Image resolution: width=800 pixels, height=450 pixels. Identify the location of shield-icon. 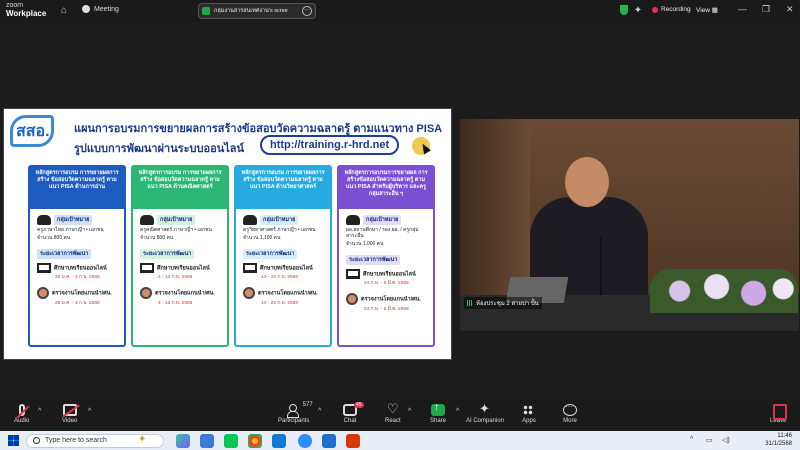
(624, 10).